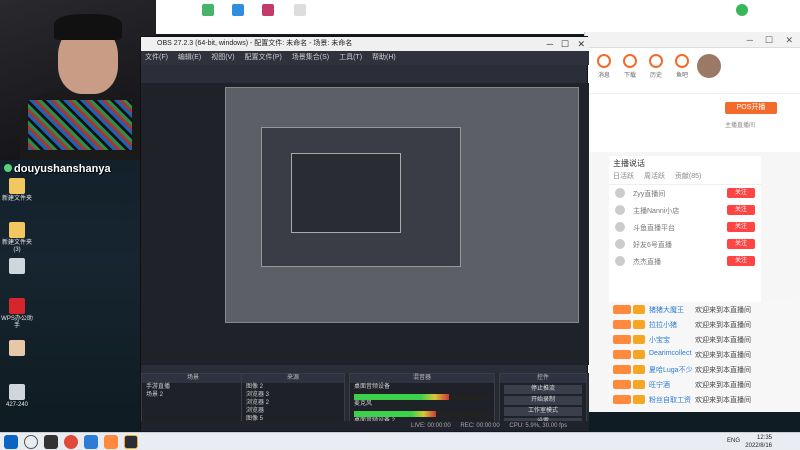  I want to click on chat-user: 粉丝自取工资, so click(670, 400).